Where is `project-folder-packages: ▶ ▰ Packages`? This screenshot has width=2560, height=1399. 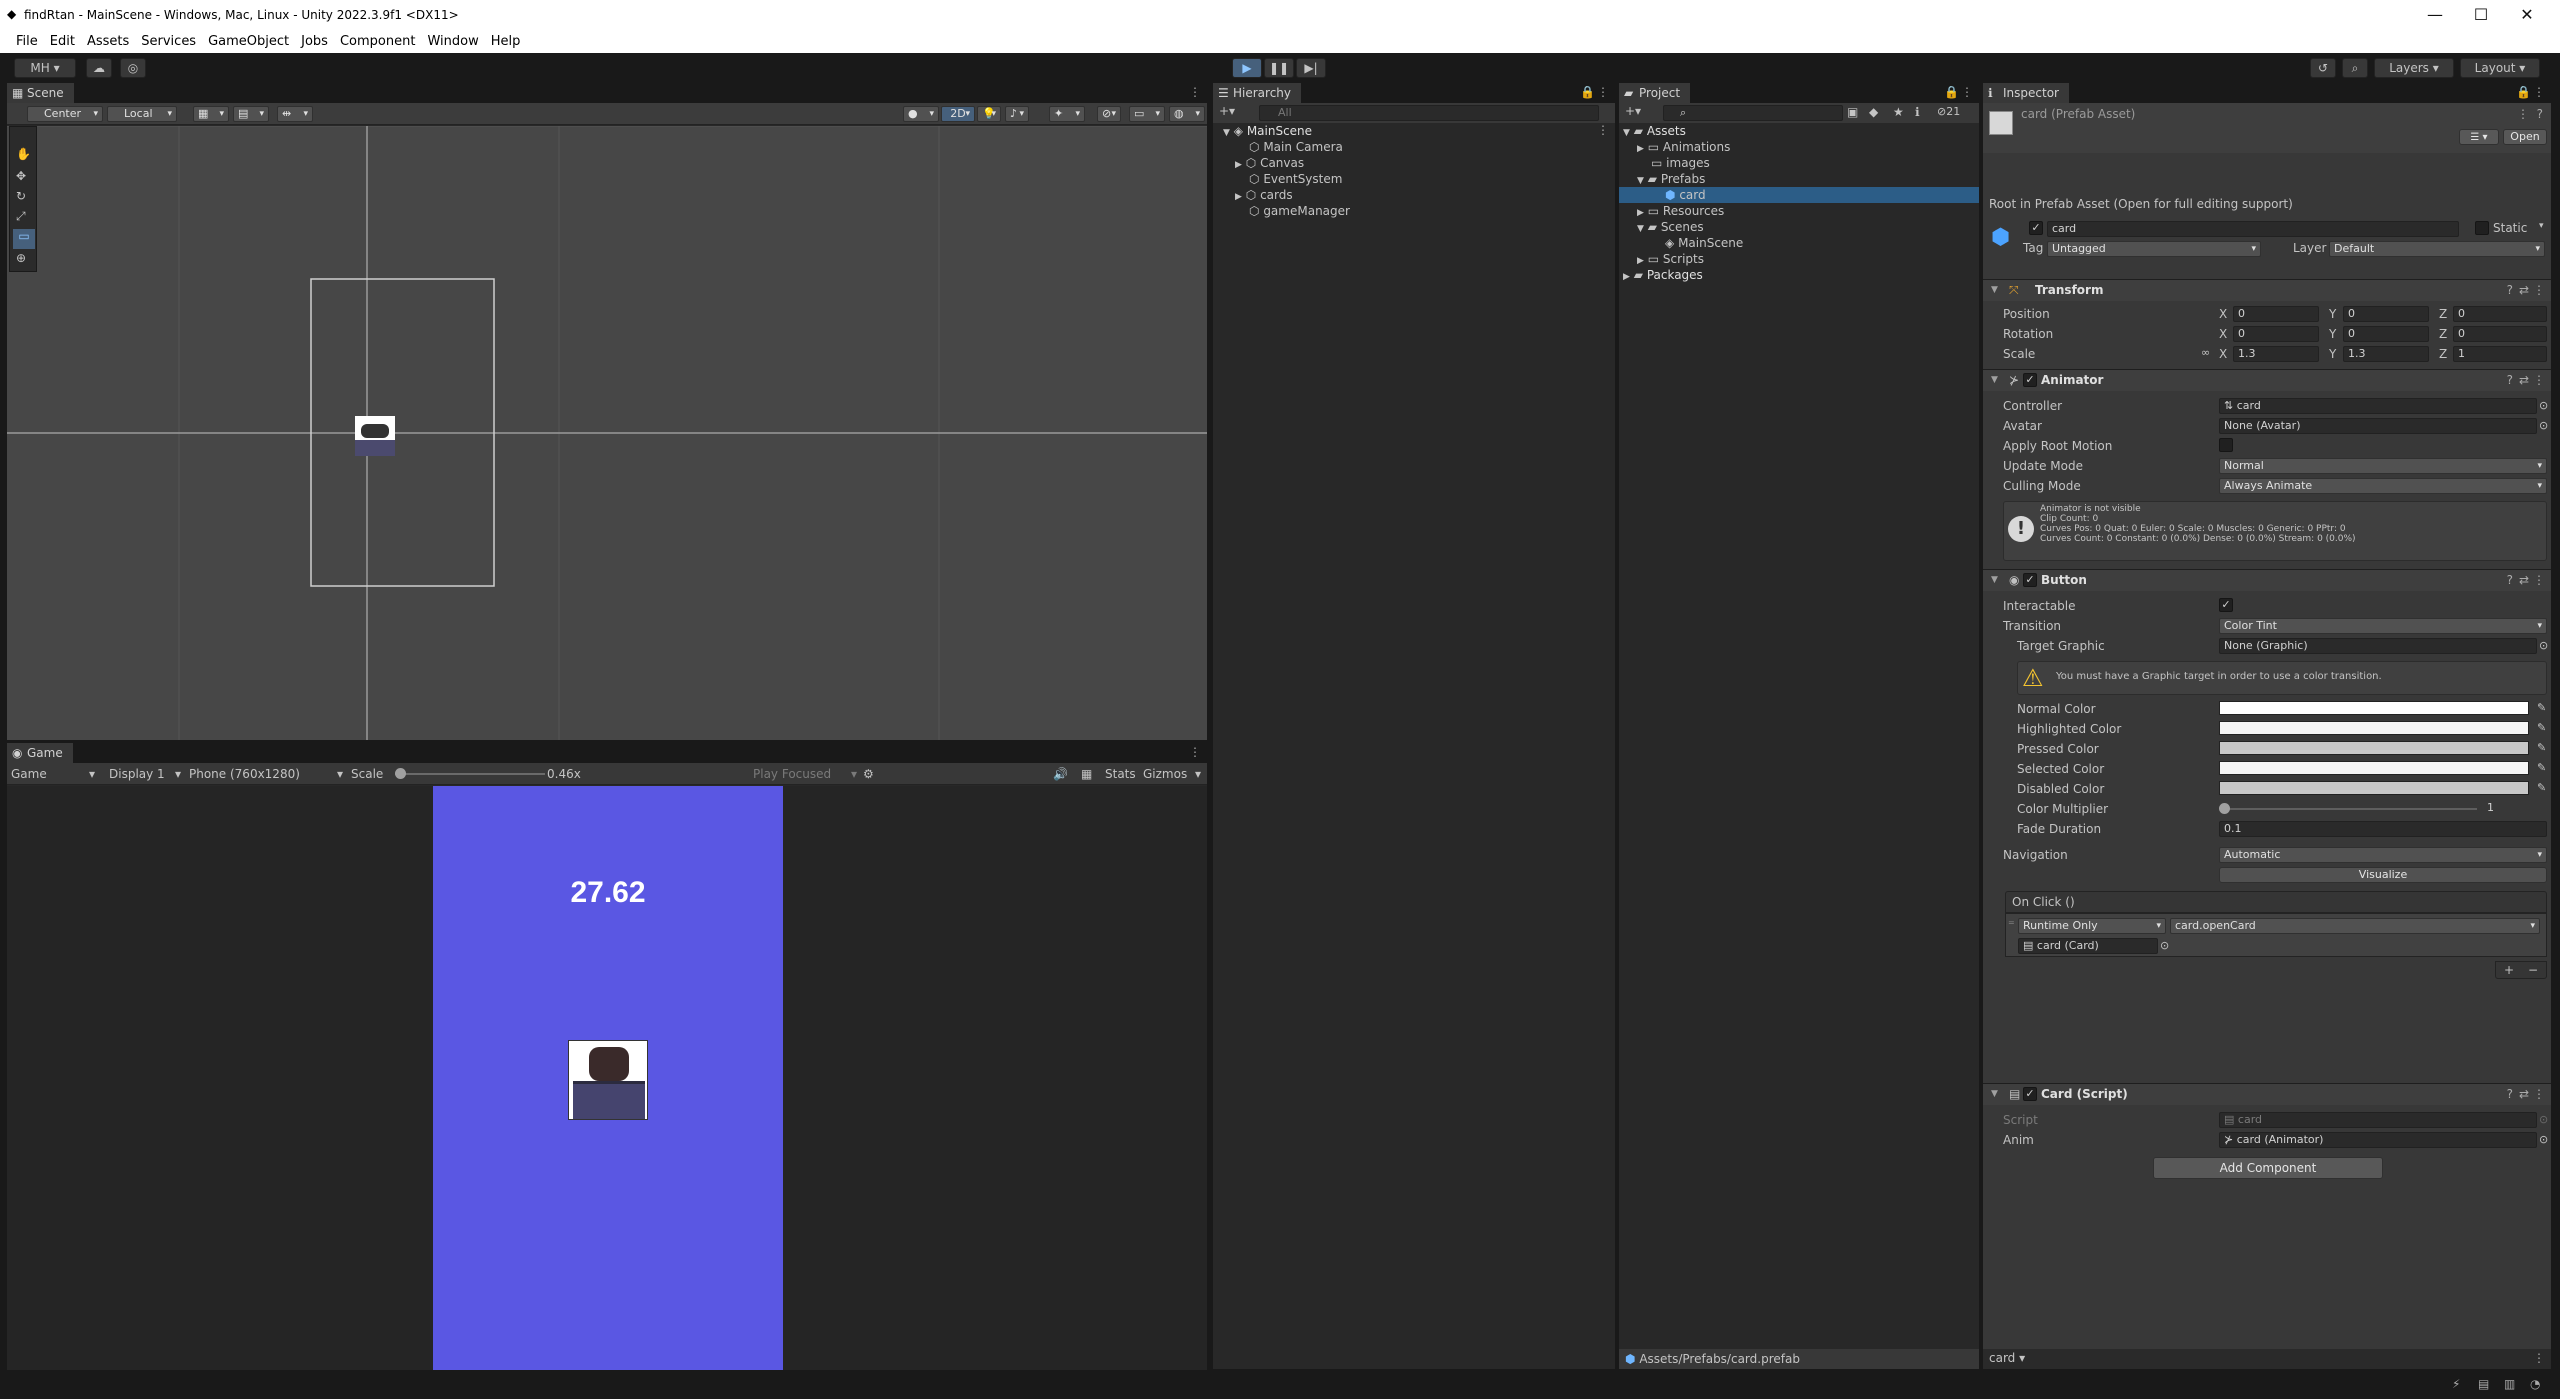
project-folder-packages: ▶ ▰ Packages is located at coordinates (1663, 275).